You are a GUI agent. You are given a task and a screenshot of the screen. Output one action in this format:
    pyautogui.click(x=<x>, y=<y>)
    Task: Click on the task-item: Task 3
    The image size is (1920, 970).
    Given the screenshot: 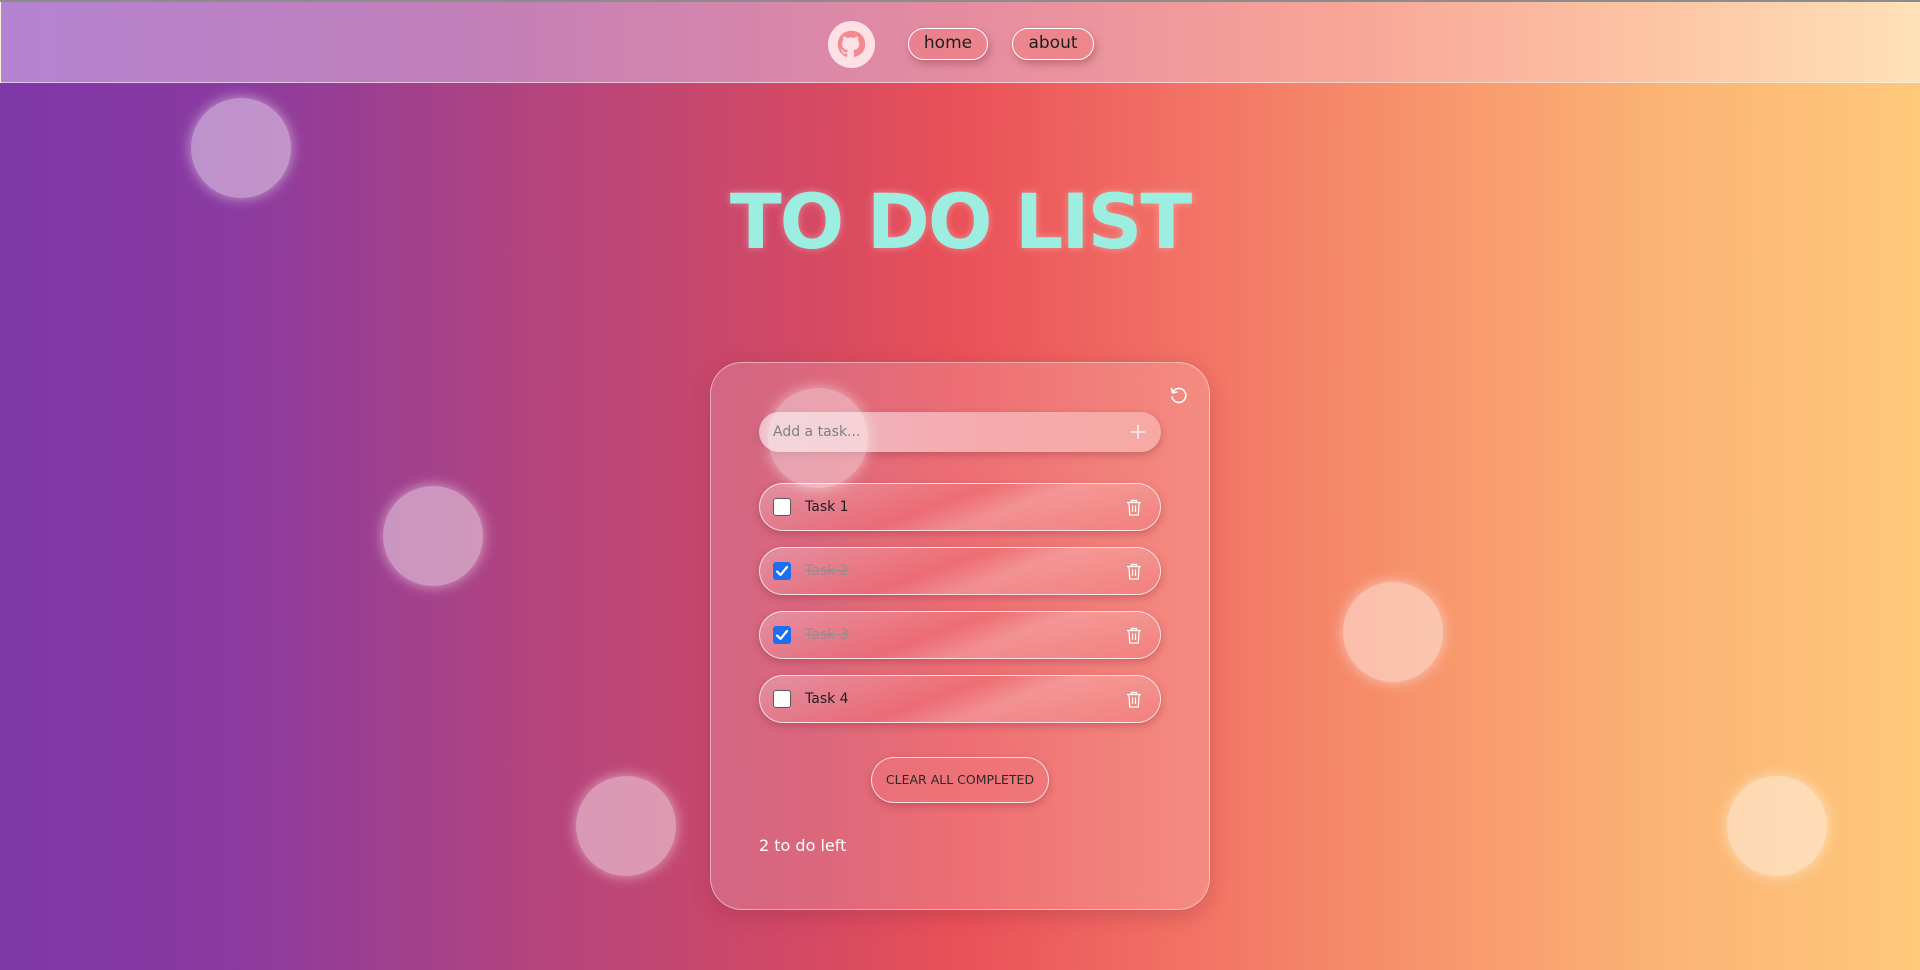 What is the action you would take?
    pyautogui.click(x=960, y=635)
    